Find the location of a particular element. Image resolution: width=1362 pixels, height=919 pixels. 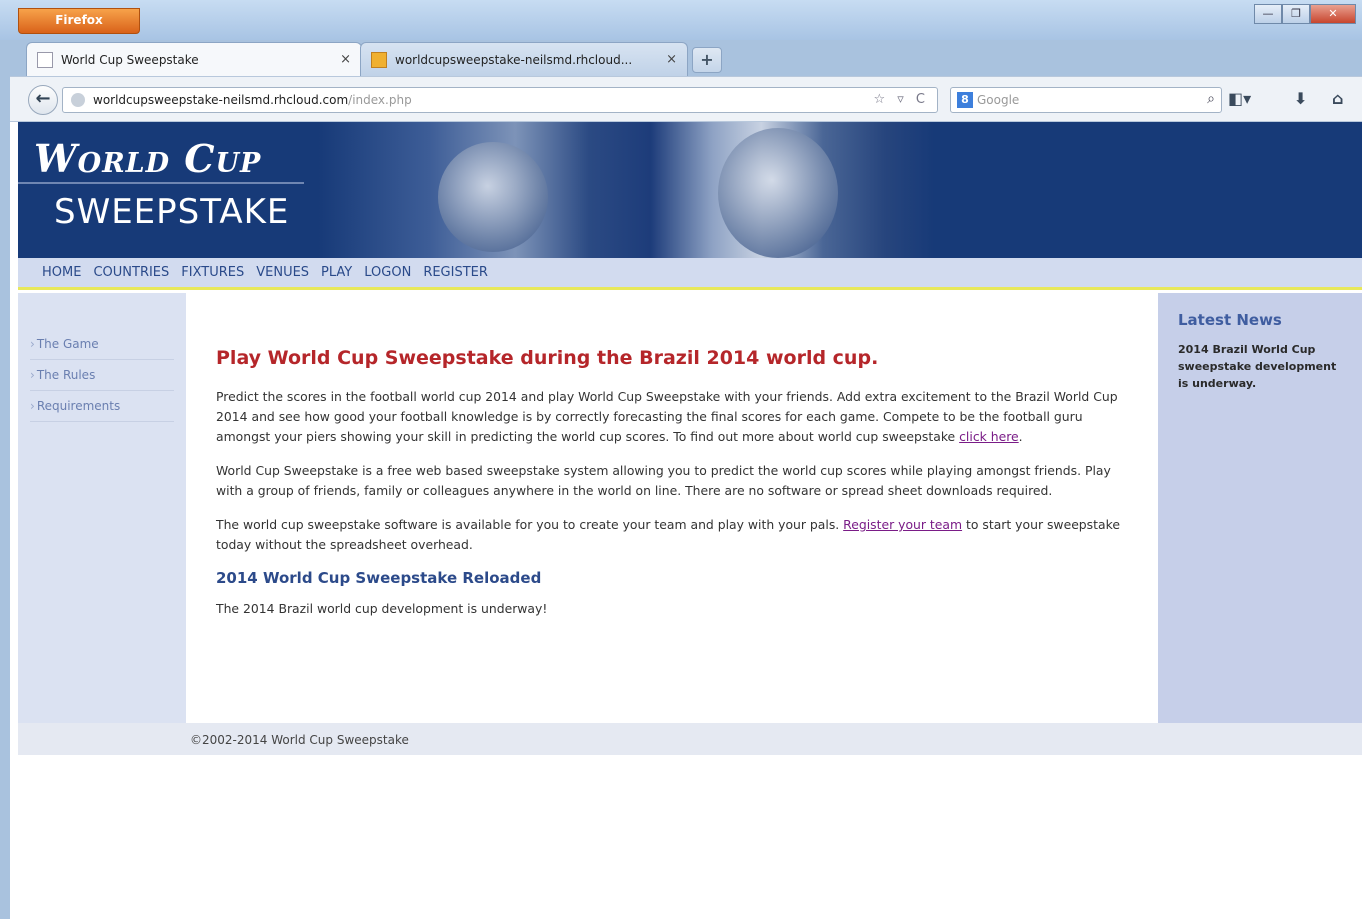

close-window-button: ✕ is located at coordinates (1333, 14).